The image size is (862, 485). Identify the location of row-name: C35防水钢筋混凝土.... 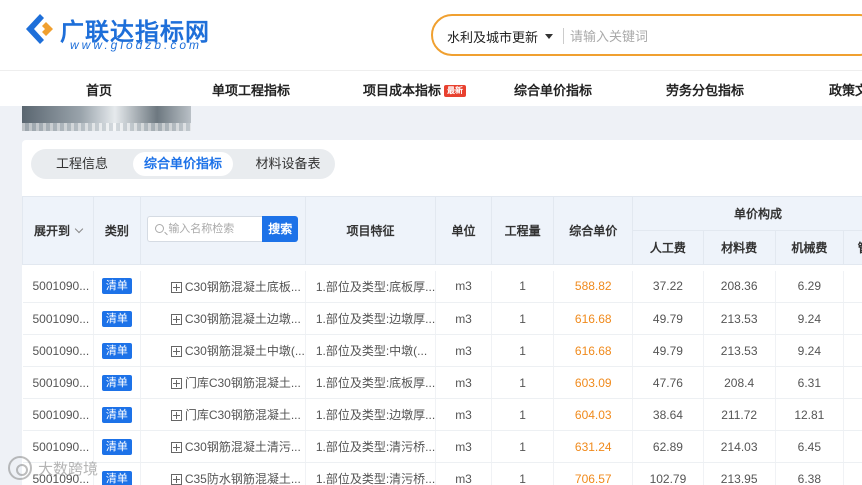
(223, 473).